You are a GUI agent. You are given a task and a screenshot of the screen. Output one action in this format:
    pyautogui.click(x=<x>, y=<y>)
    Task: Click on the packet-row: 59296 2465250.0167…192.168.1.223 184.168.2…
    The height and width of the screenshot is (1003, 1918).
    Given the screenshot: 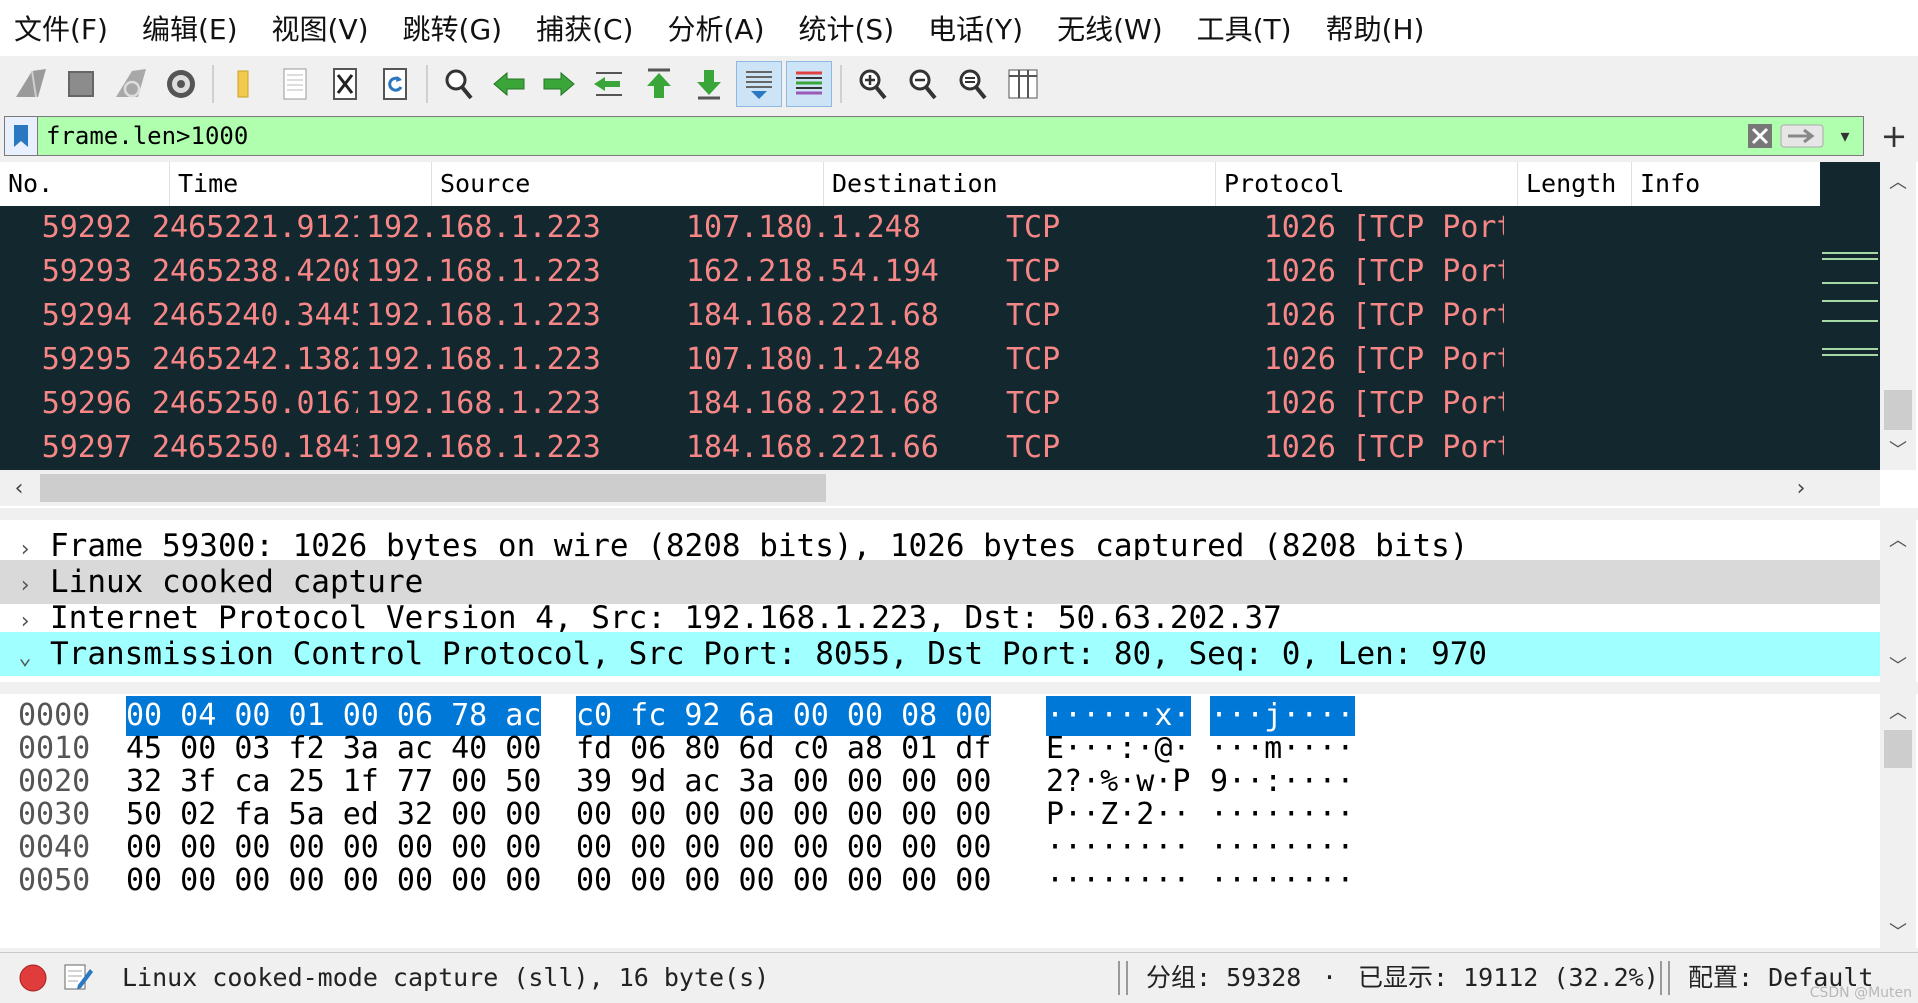 What is the action you would take?
    pyautogui.click(x=910, y=404)
    